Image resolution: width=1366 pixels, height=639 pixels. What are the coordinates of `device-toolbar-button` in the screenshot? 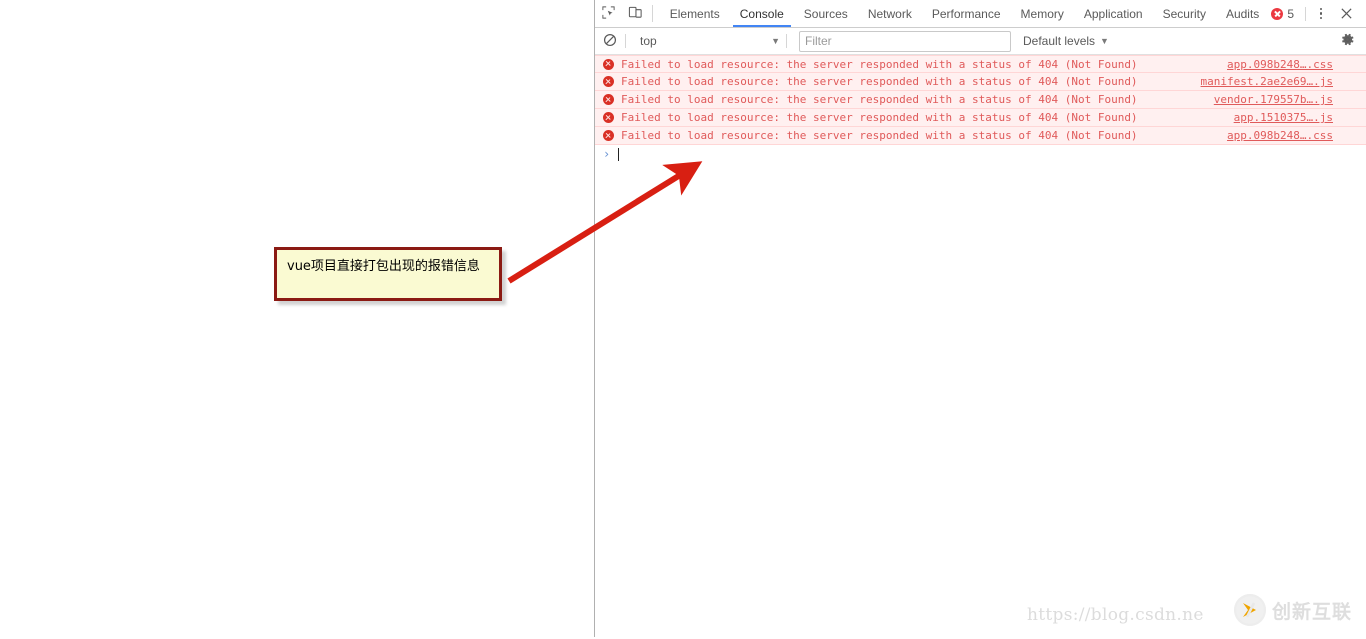 It's located at (635, 13).